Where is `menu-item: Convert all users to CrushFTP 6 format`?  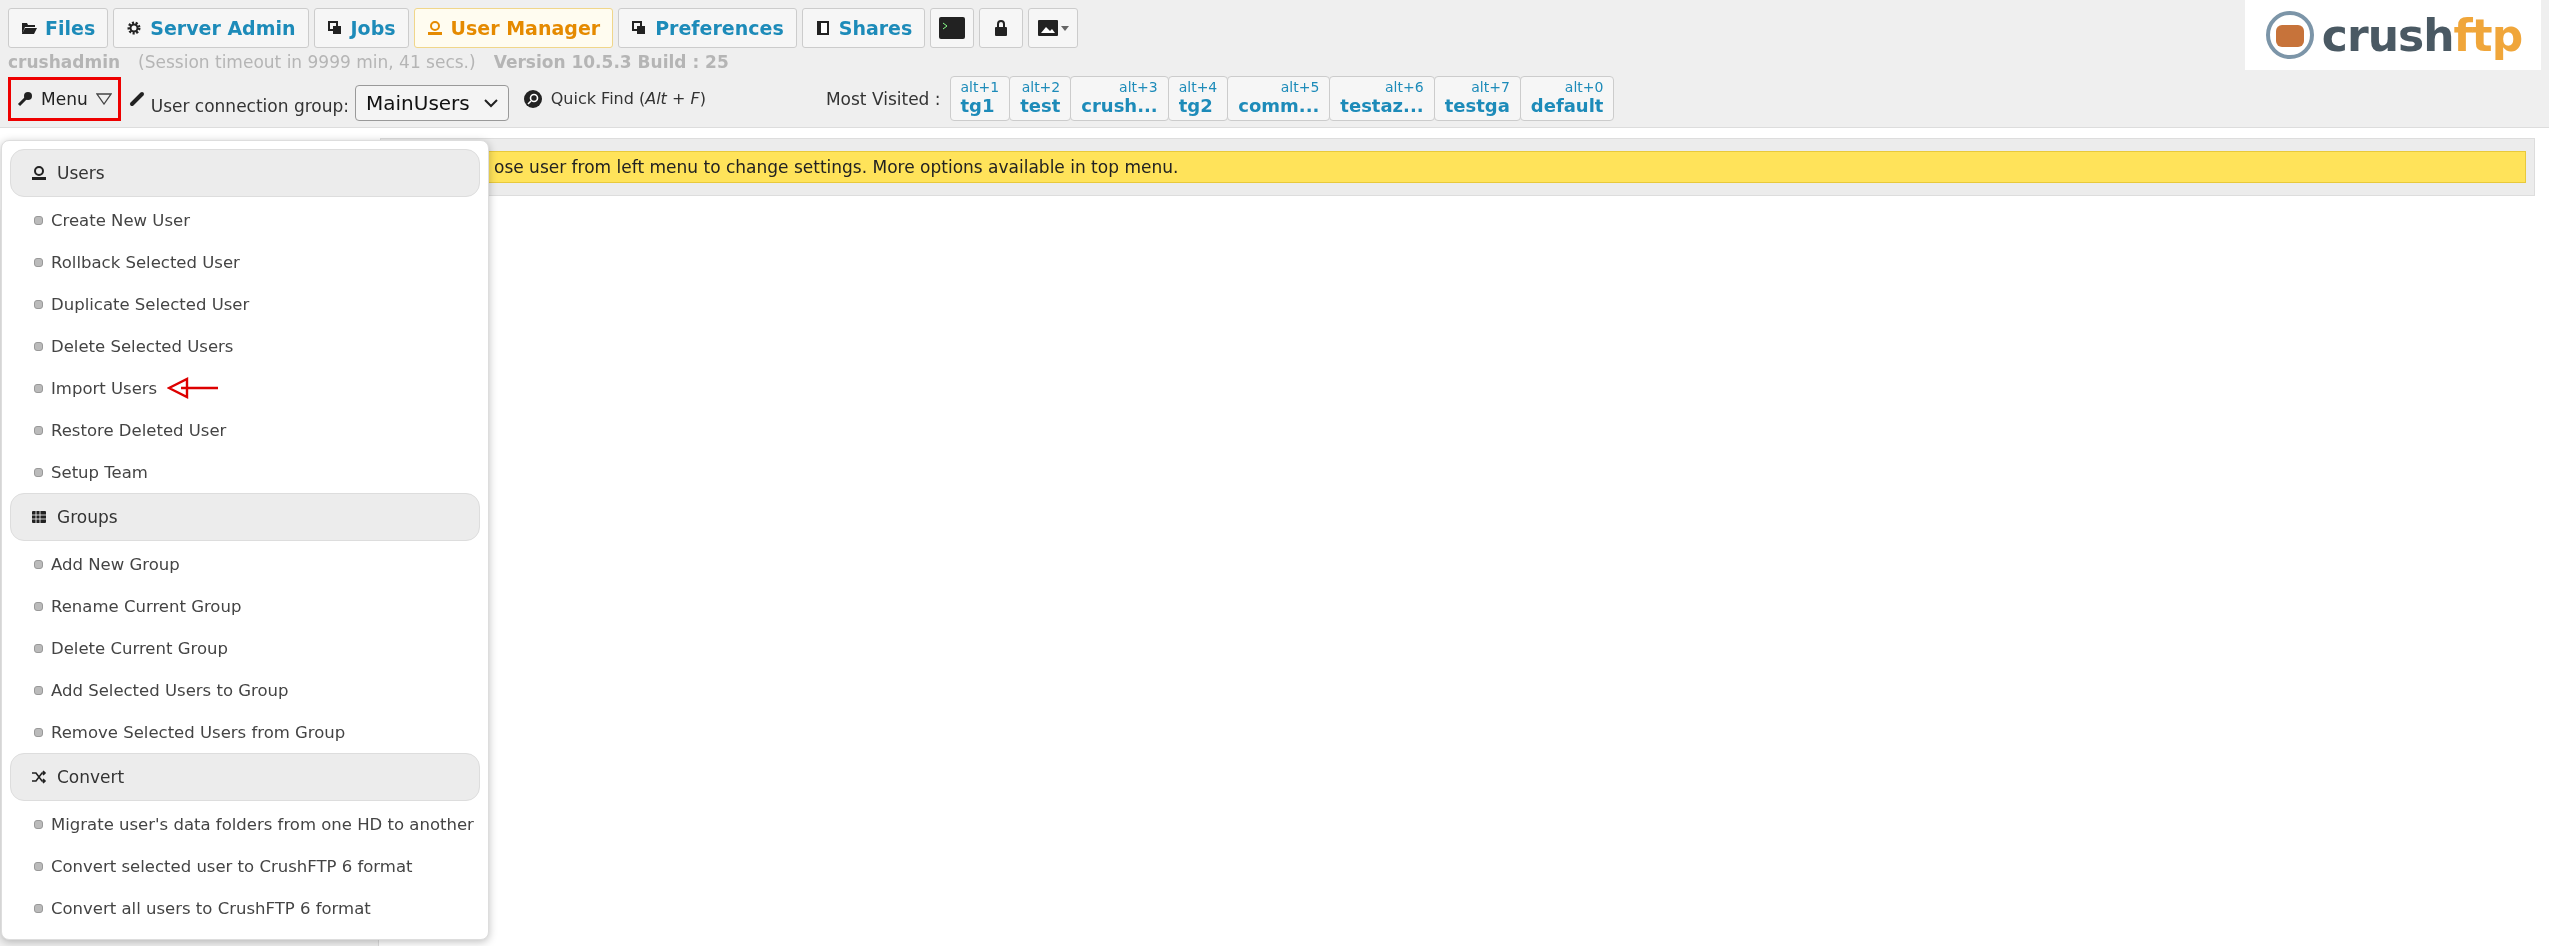
menu-item: Convert all users to CrushFTP 6 format is located at coordinates (211, 908).